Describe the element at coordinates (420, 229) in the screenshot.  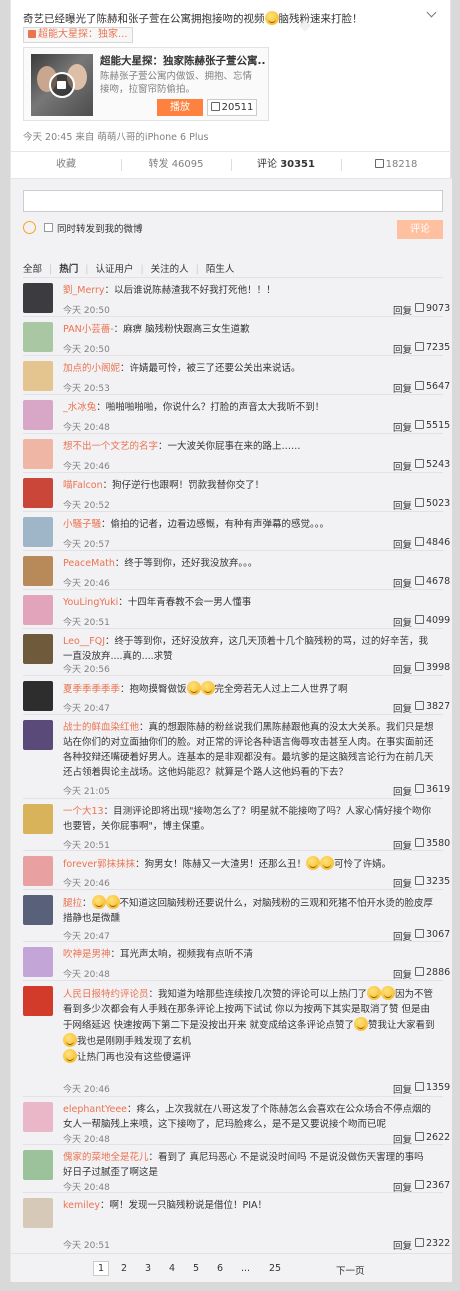
I see `submit-comment-button: 评论` at that location.